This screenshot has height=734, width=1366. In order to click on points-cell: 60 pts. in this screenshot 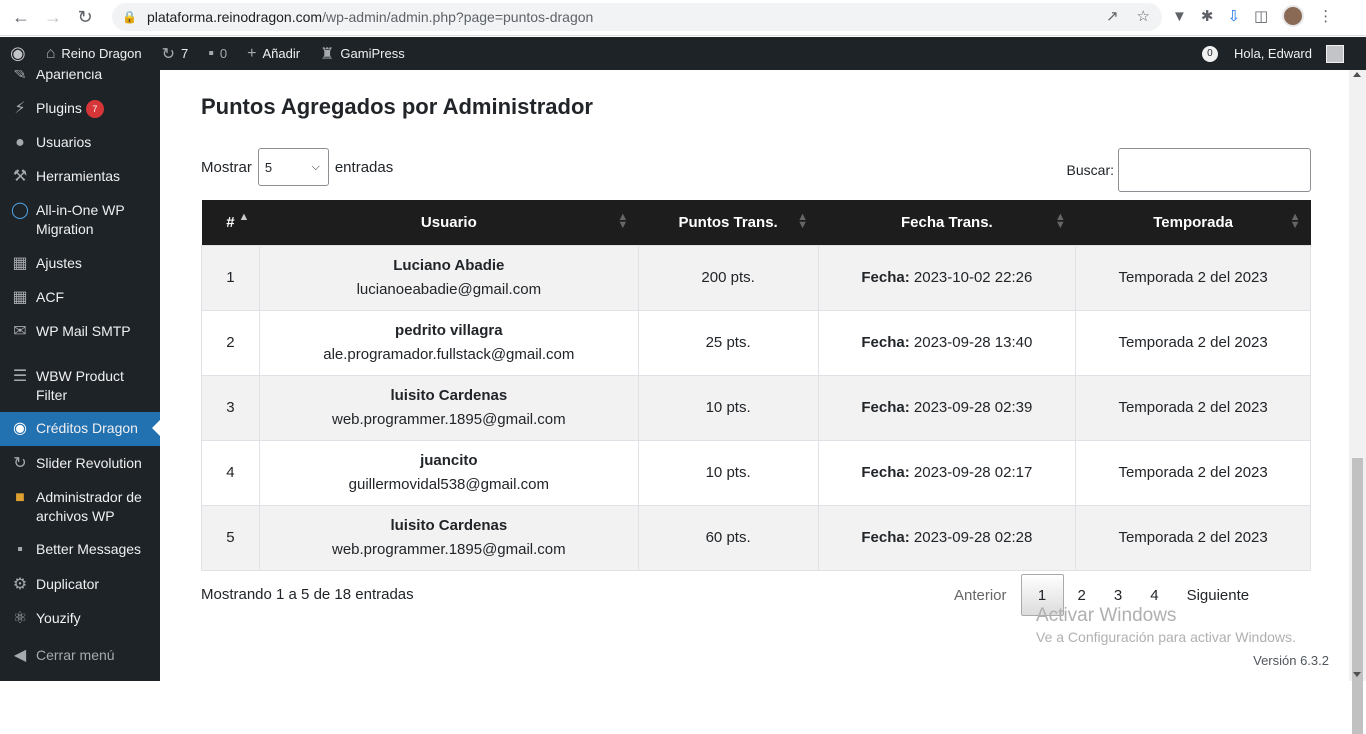, I will do `click(728, 537)`.